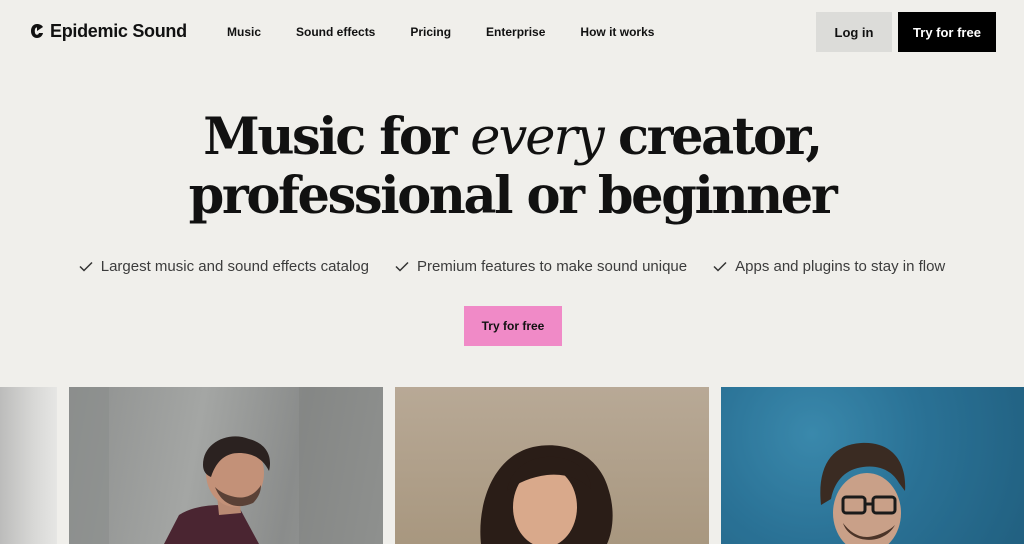  I want to click on header-try-free-button: Try for free, so click(947, 32).